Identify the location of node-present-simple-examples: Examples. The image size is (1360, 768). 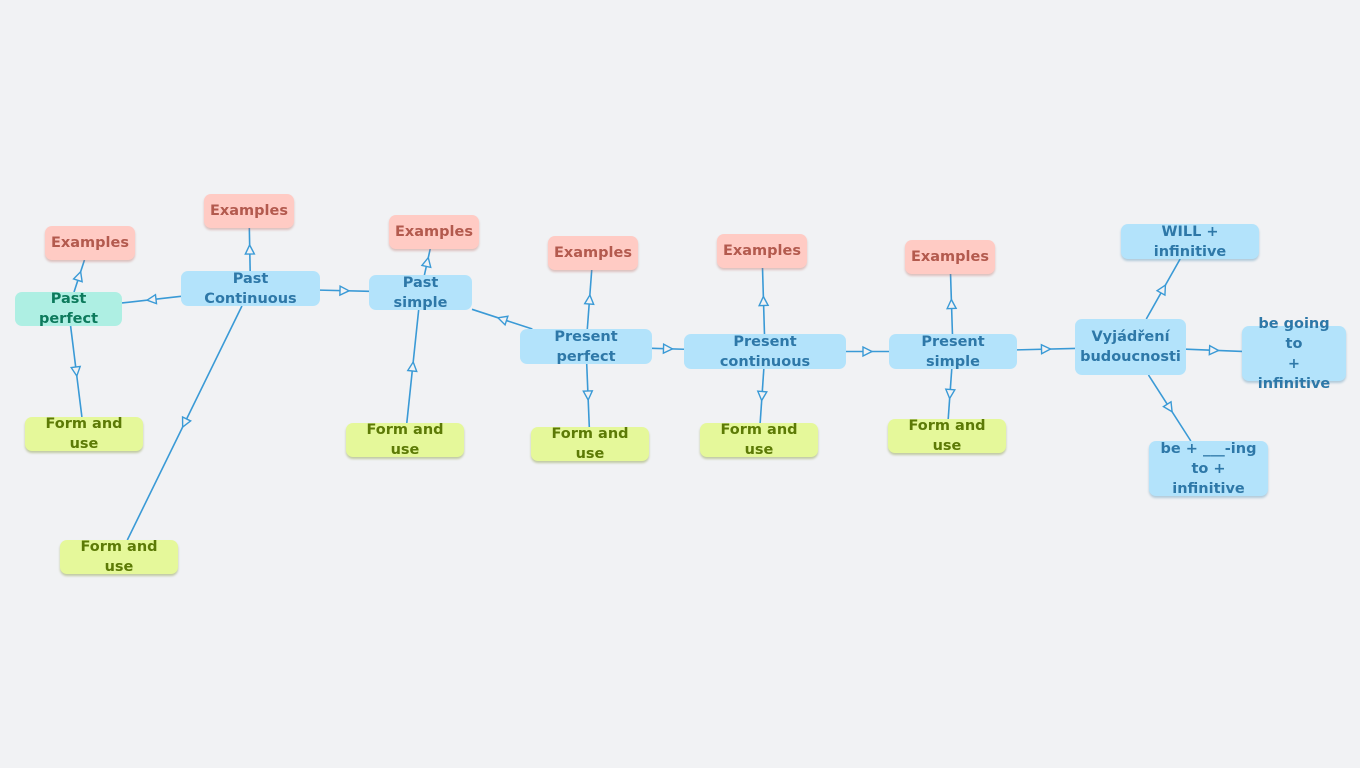
(950, 257).